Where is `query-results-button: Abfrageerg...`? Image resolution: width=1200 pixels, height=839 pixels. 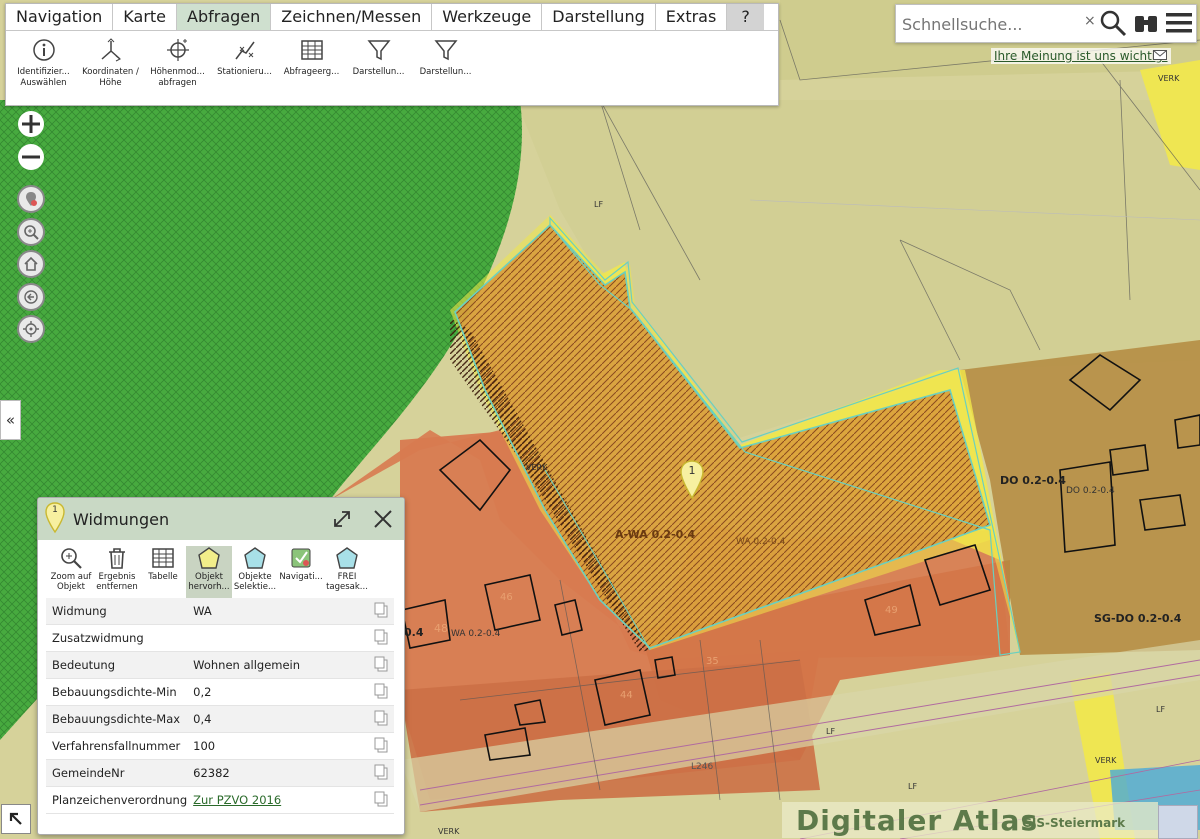 query-results-button: Abfrageerg... is located at coordinates (311, 63).